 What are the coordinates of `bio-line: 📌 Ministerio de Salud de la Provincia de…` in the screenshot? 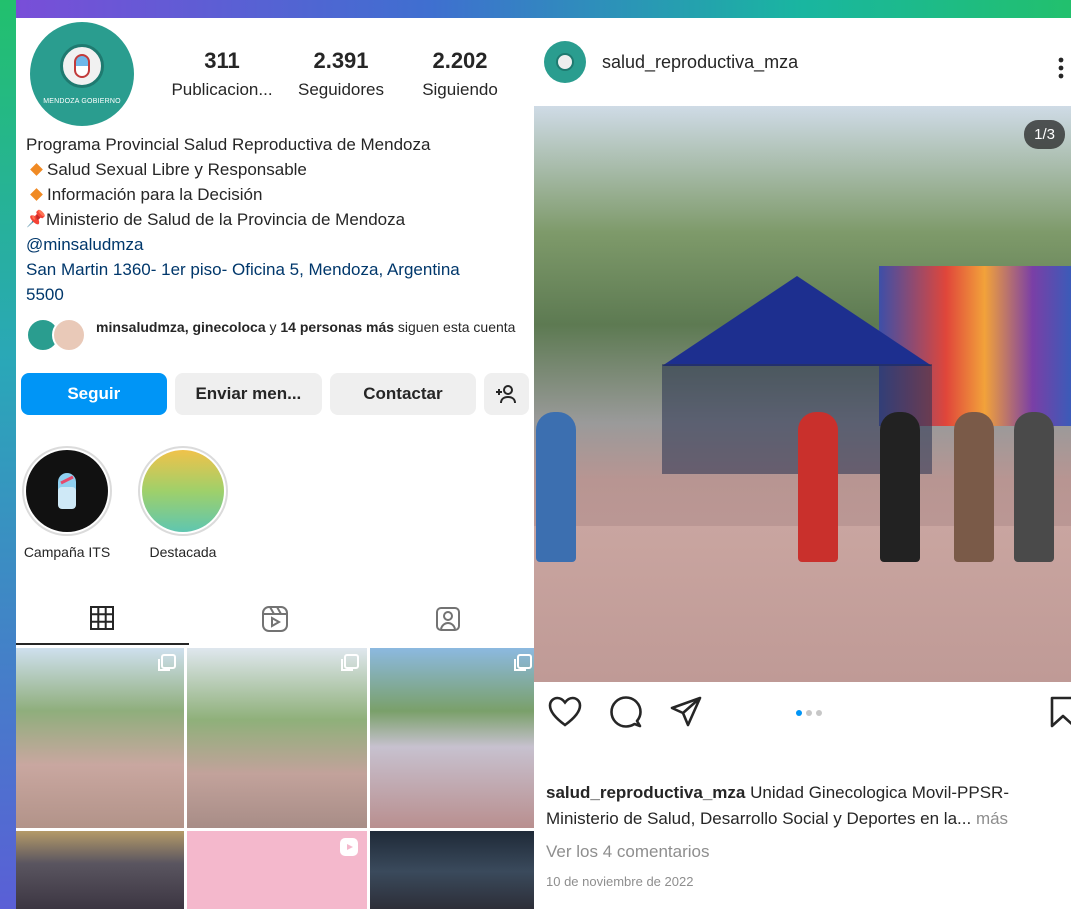 It's located at (276, 219).